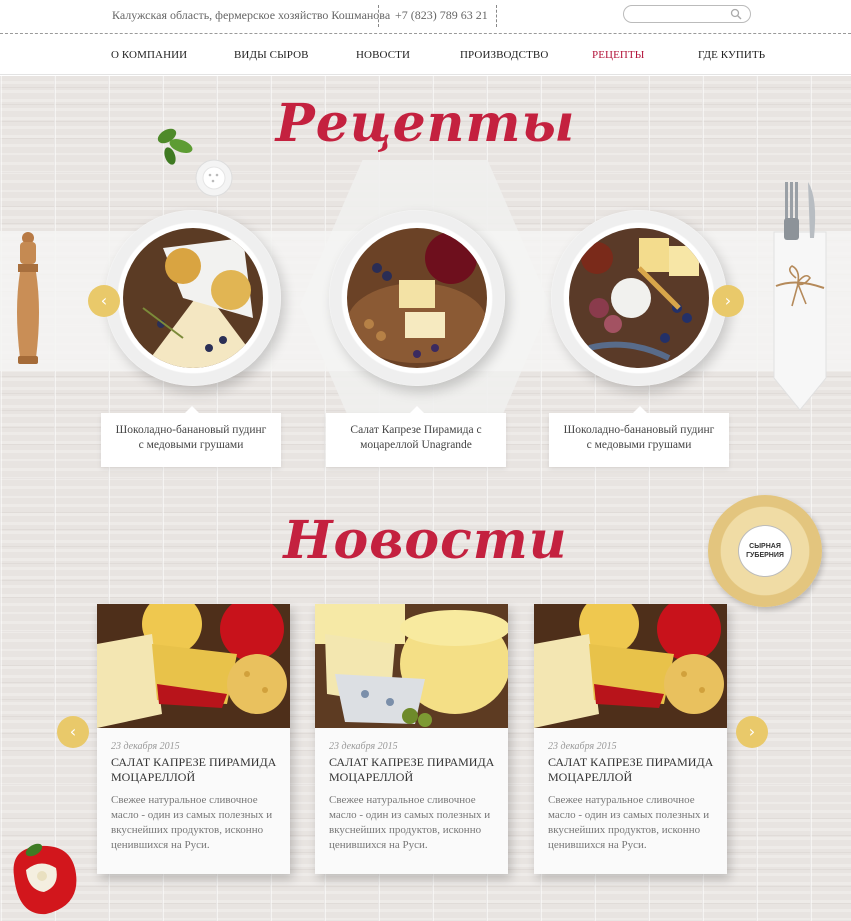  What do you see at coordinates (441, 15) in the screenshot?
I see `phone-link: +7 (823) 789 63 21` at bounding box center [441, 15].